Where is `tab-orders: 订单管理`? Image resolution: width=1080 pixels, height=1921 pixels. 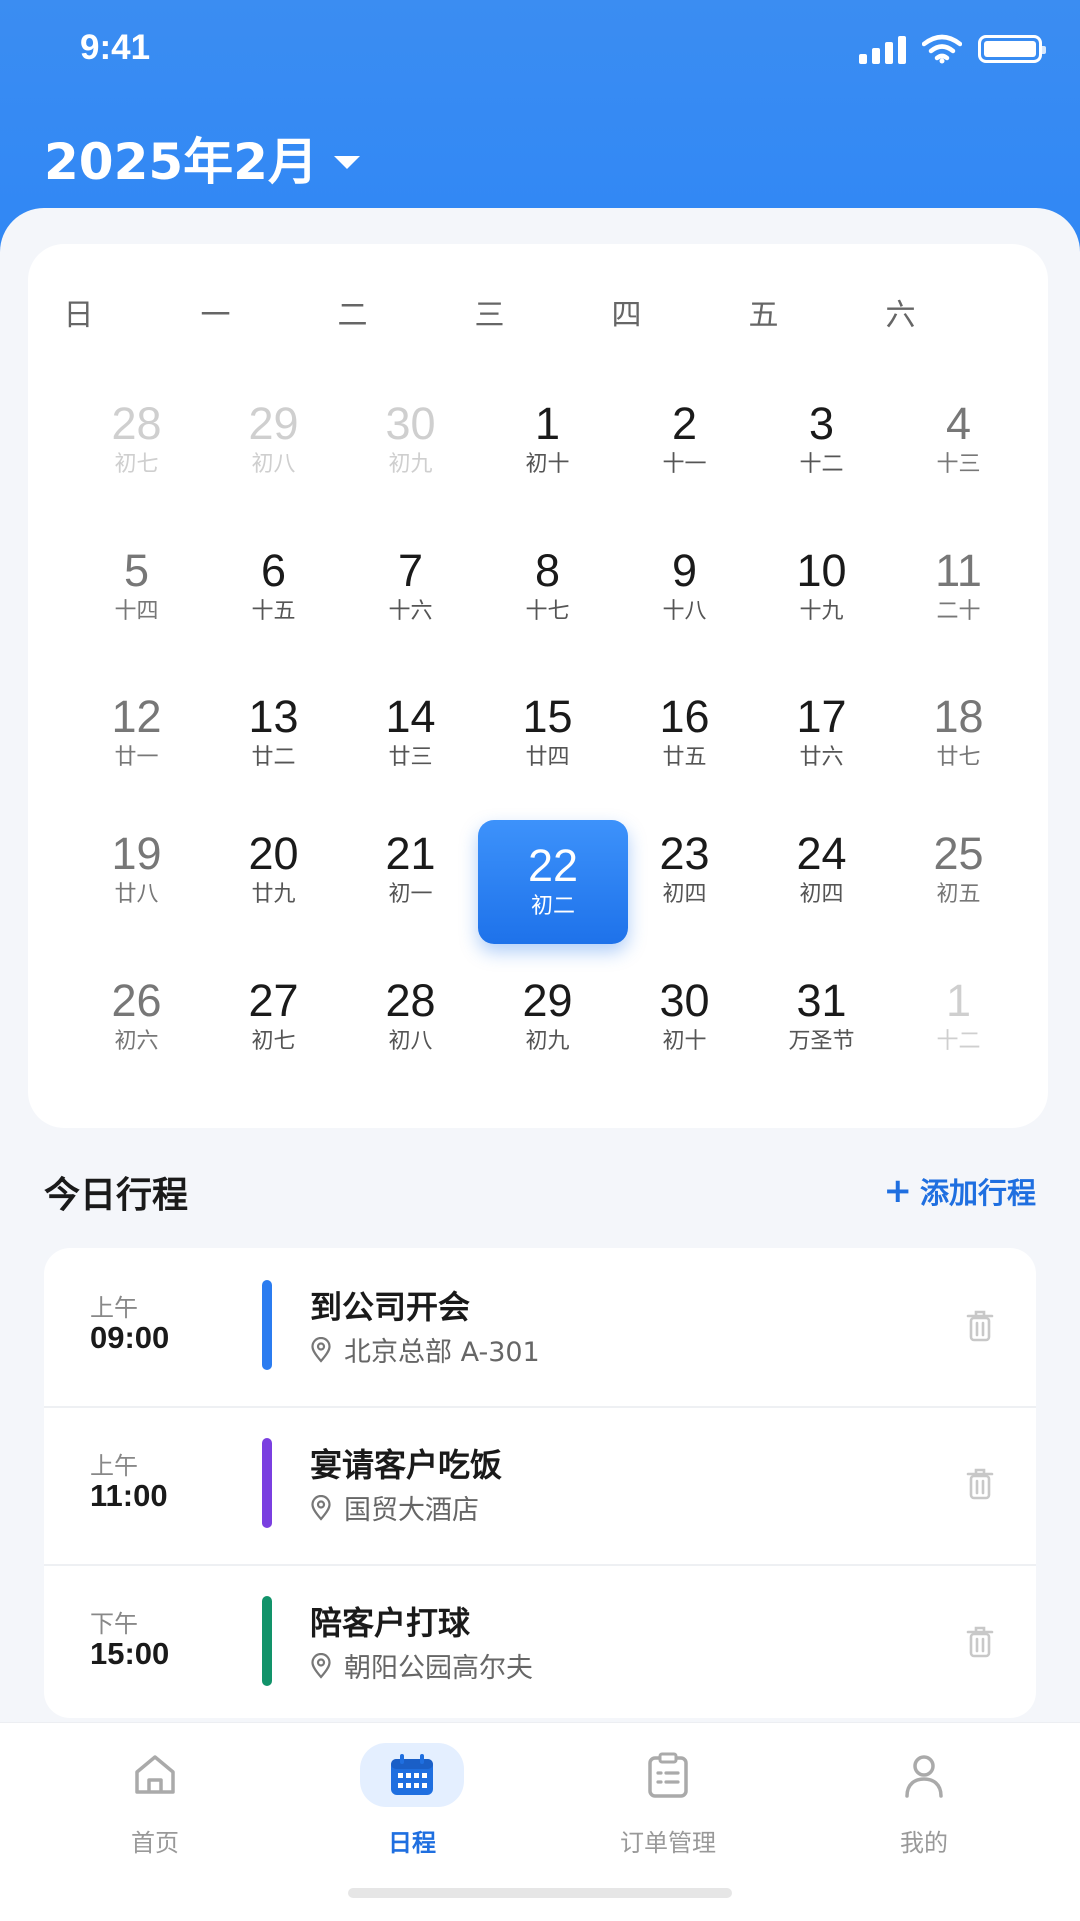 tab-orders: 订单管理 is located at coordinates (668, 1800).